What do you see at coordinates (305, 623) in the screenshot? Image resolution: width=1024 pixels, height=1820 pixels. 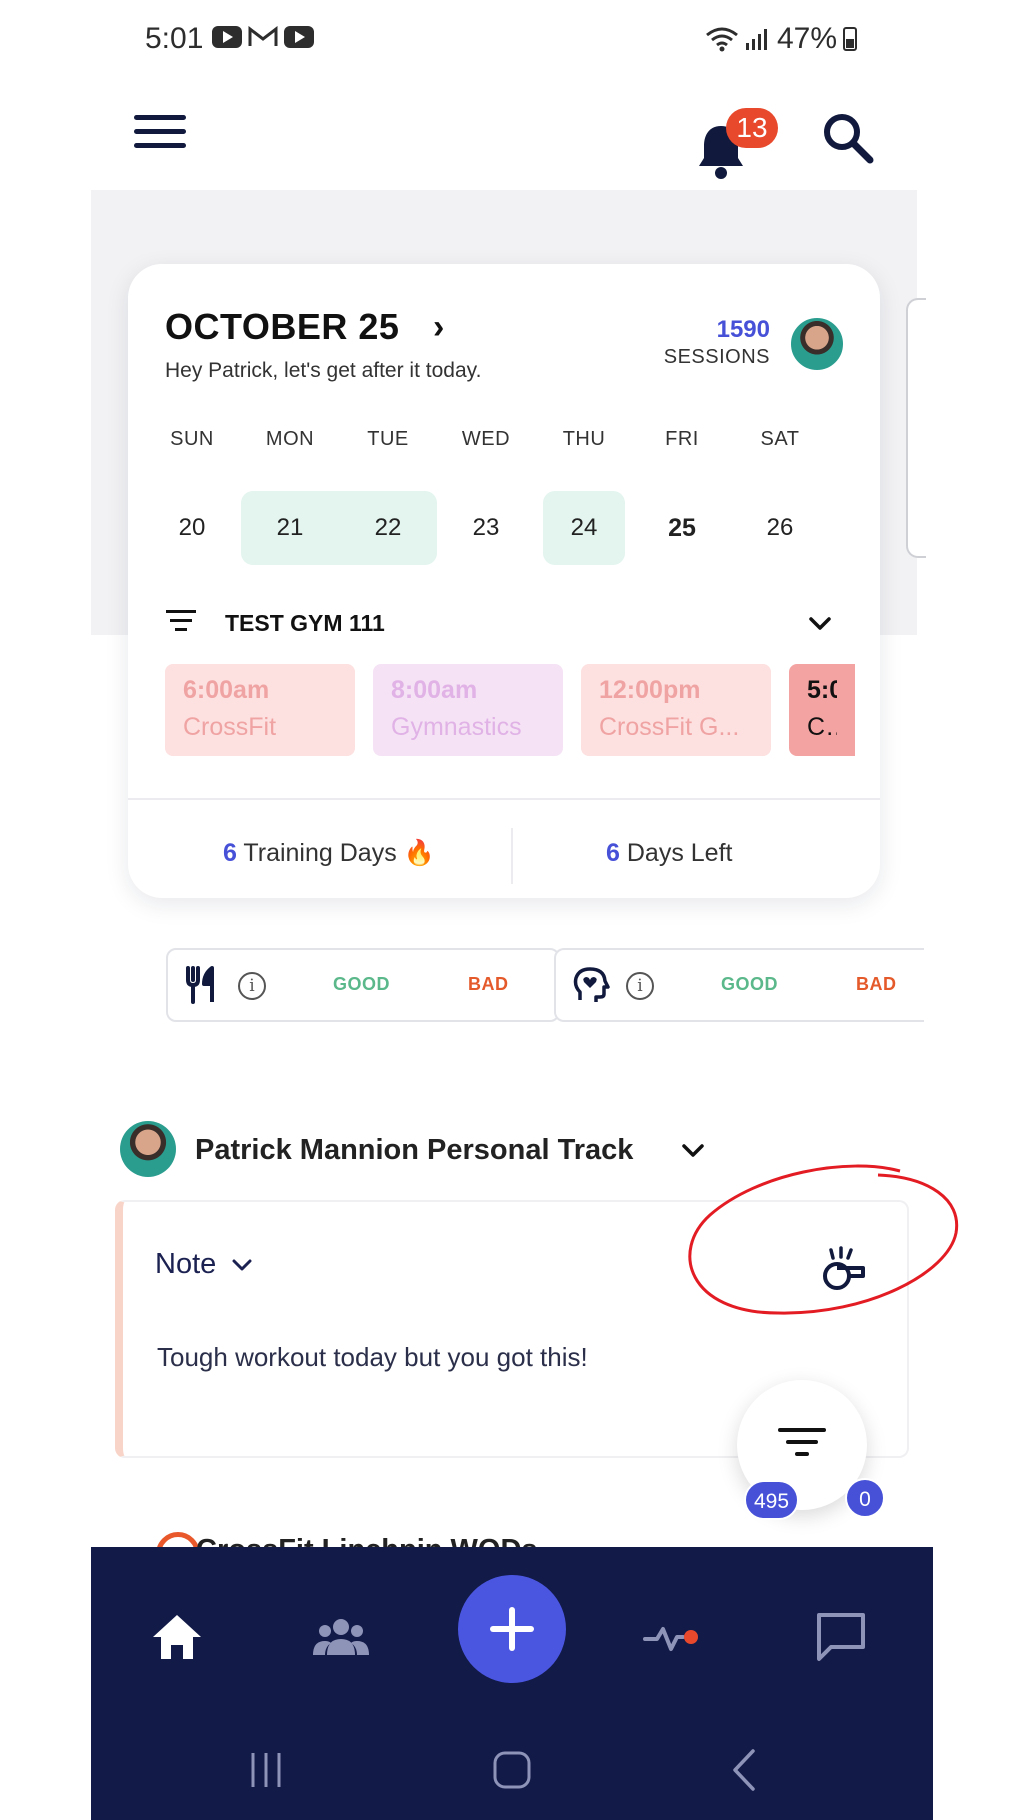 I see `gym-name: TEST GYM 111` at bounding box center [305, 623].